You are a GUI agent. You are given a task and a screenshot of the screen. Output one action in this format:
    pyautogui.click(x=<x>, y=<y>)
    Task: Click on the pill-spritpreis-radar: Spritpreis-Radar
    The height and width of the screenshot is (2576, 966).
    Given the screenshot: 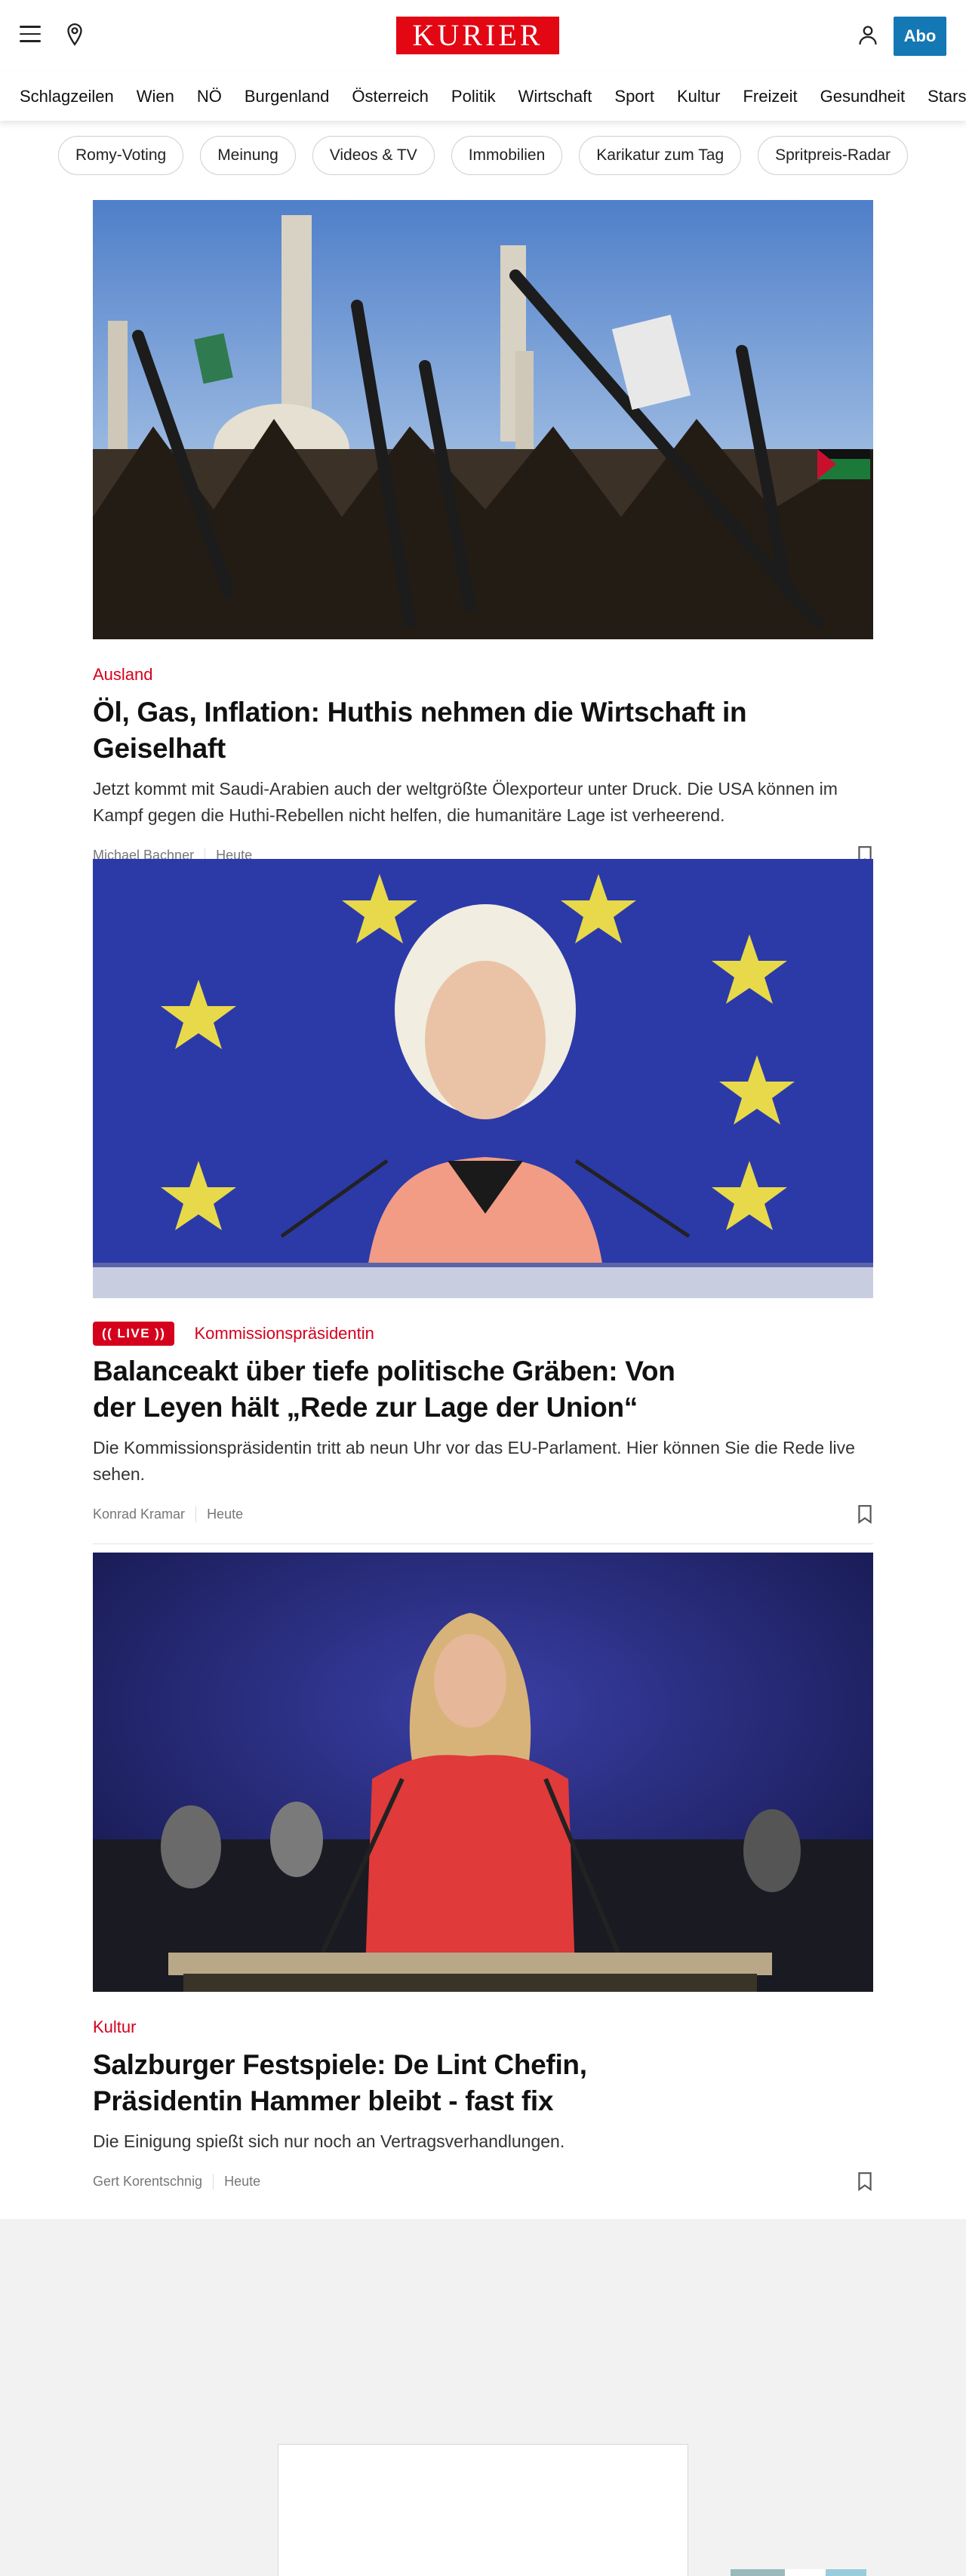 What is the action you would take?
    pyautogui.click(x=833, y=155)
    